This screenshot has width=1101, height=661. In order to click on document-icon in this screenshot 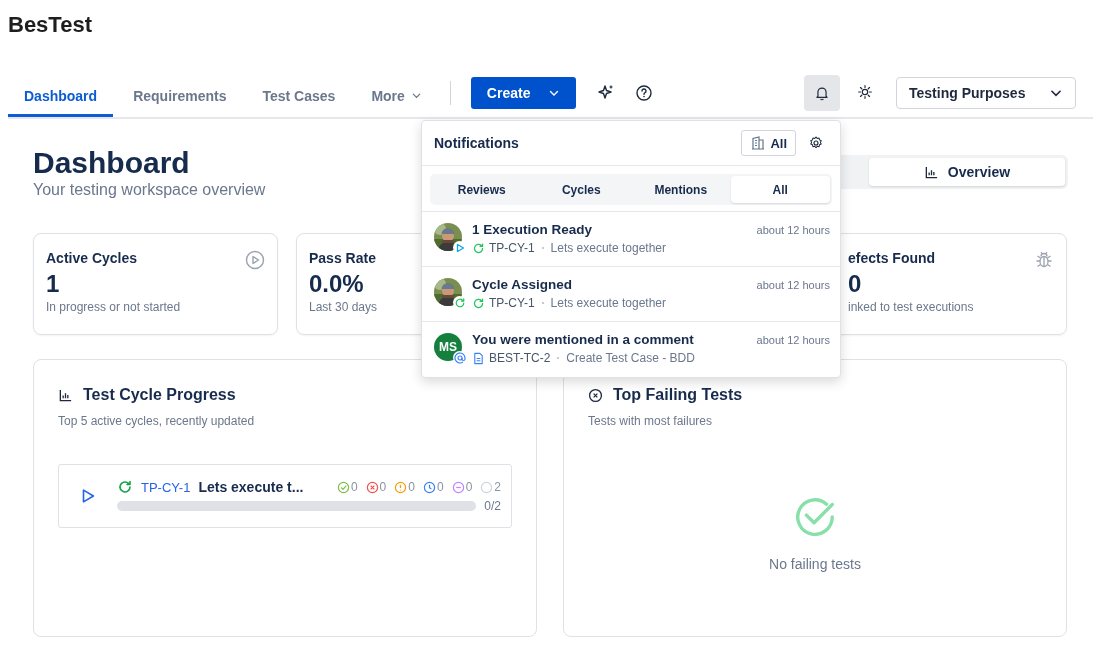, I will do `click(478, 358)`.